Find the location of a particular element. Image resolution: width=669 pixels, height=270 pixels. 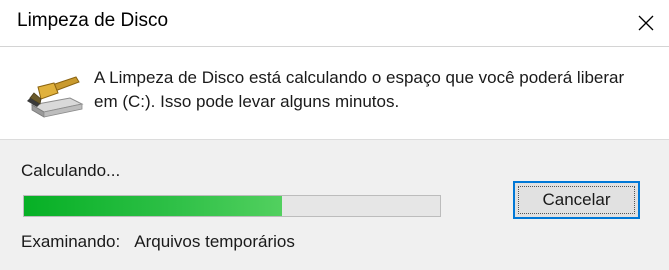

cancel-button: Cancelar is located at coordinates (576, 200).